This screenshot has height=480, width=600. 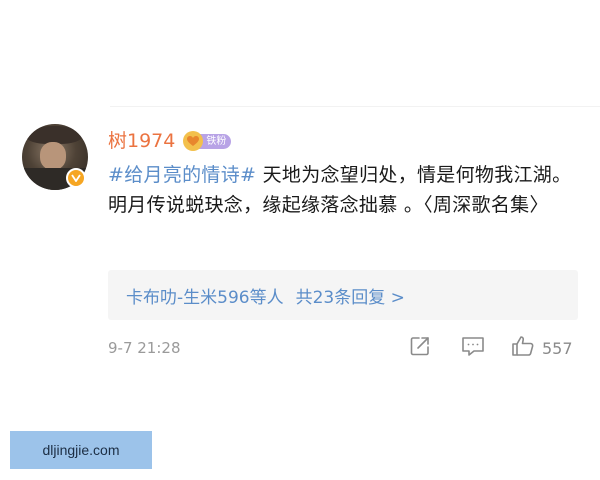 I want to click on hashtag-link: #给月亮的情诗#, so click(x=182, y=175).